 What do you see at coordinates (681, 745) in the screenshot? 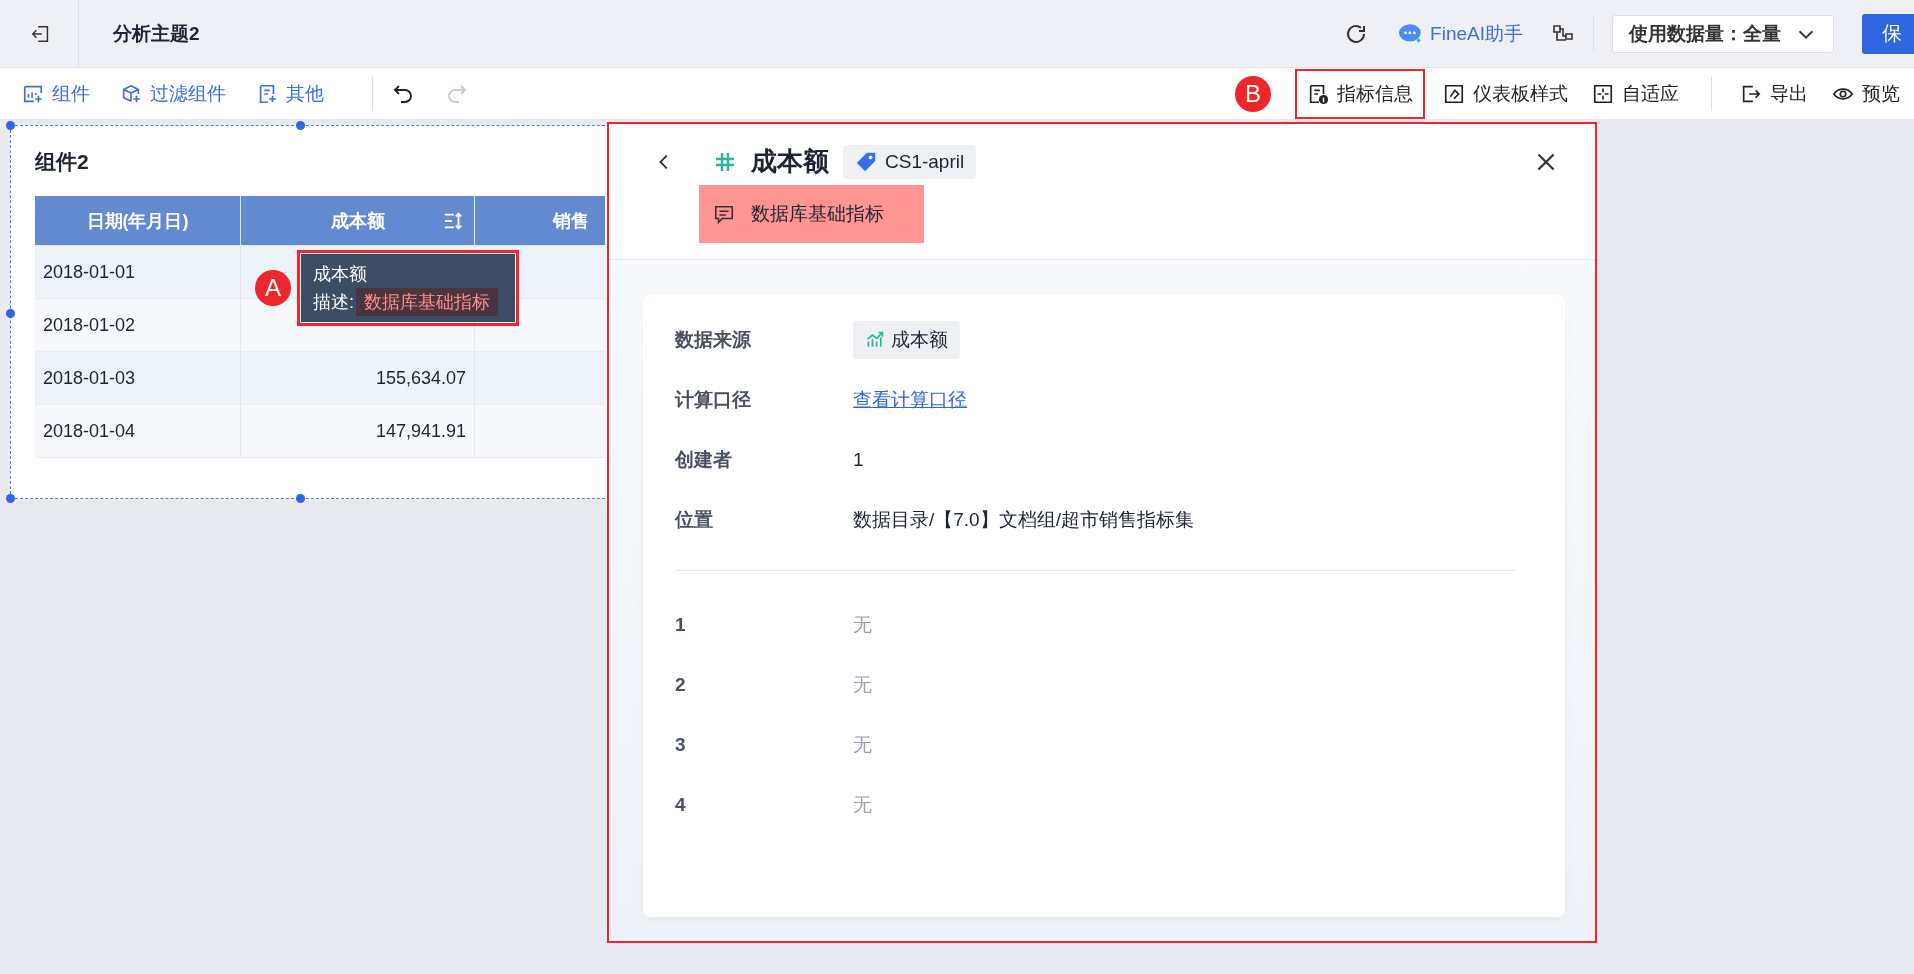
I see `field-label: 3` at bounding box center [681, 745].